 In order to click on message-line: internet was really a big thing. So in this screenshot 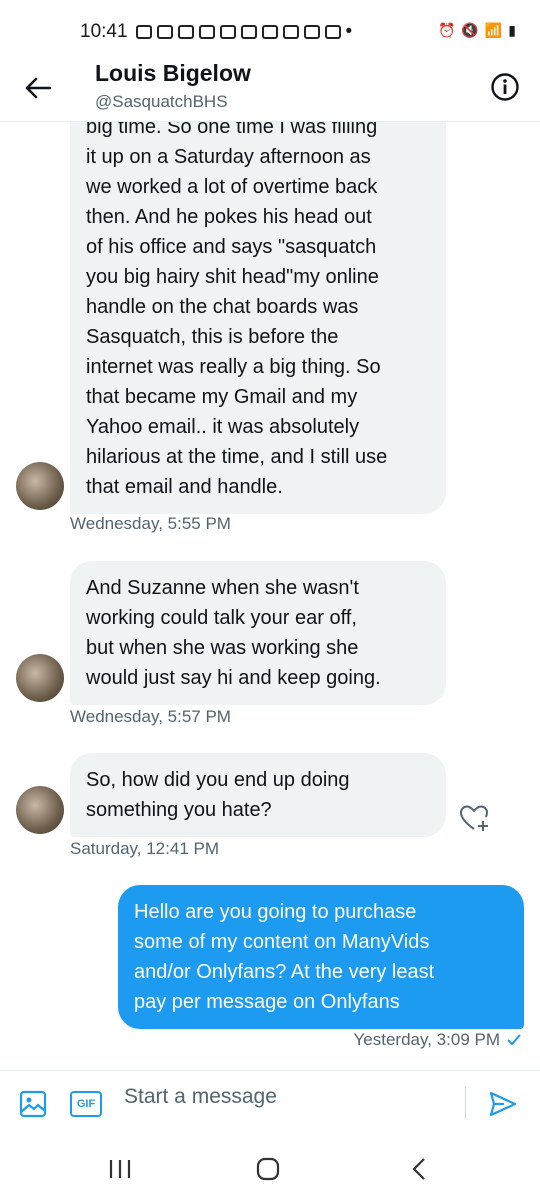, I will do `click(233, 367)`.